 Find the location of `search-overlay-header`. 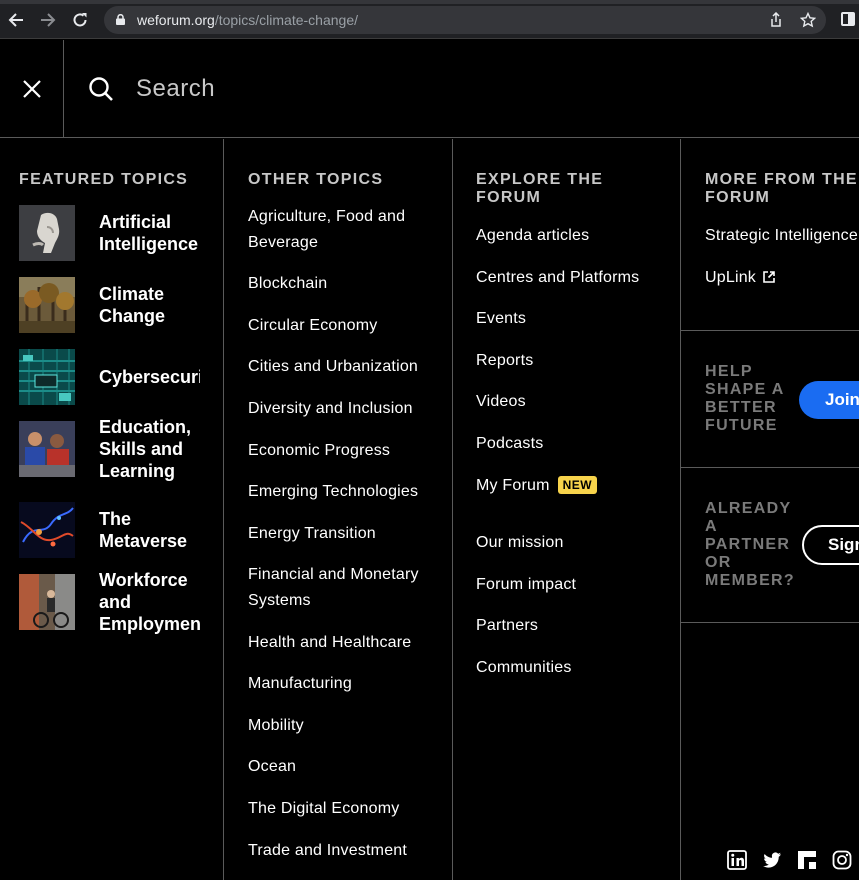

search-overlay-header is located at coordinates (429, 89).